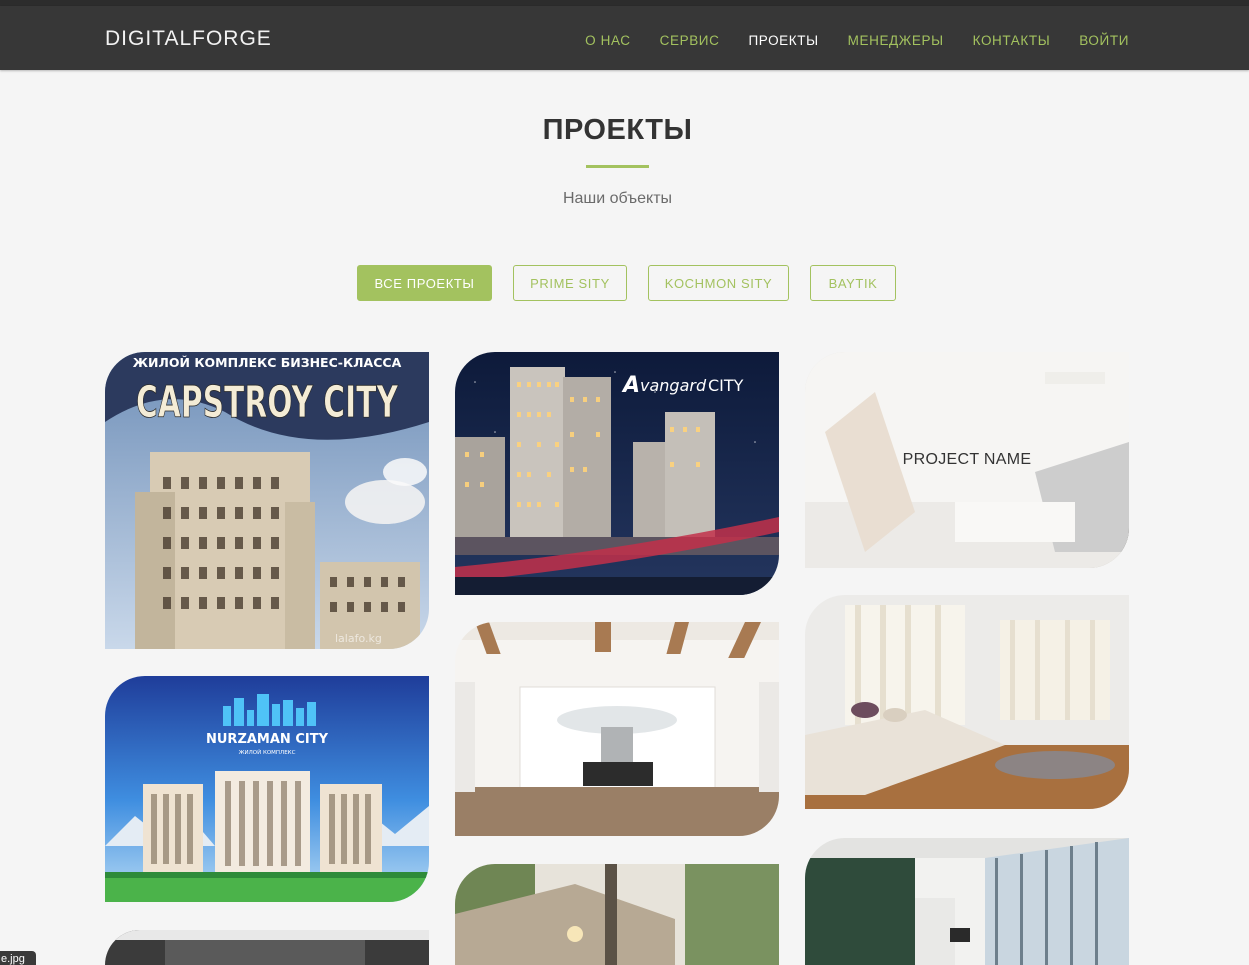 This screenshot has width=1249, height=965. What do you see at coordinates (673, 385) in the screenshot?
I see `avangard-name-rest: vangard` at bounding box center [673, 385].